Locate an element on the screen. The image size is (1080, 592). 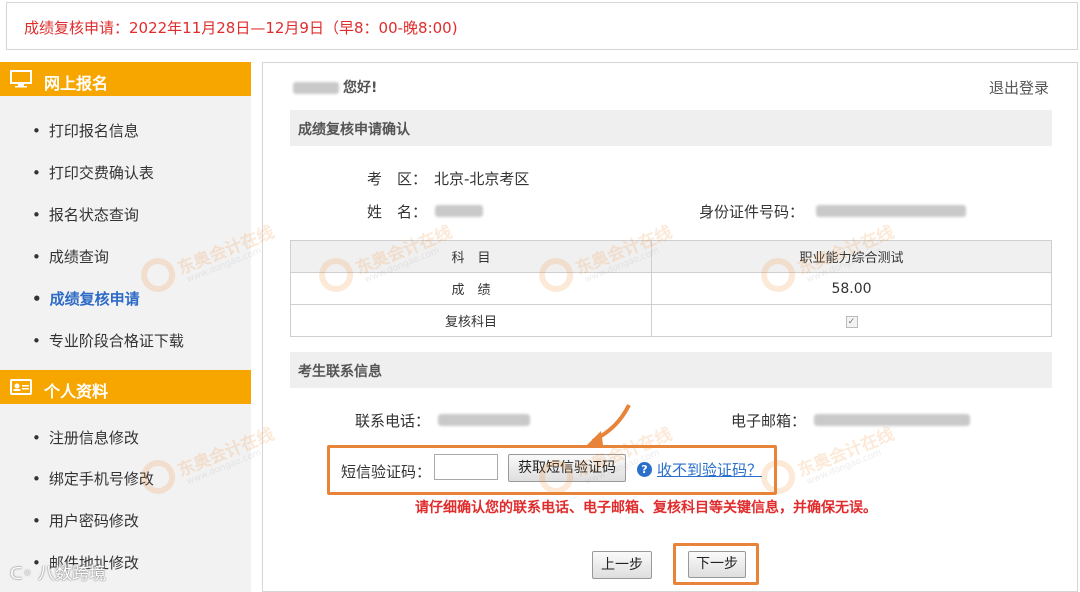
monitor-icon is located at coordinates (21, 79).